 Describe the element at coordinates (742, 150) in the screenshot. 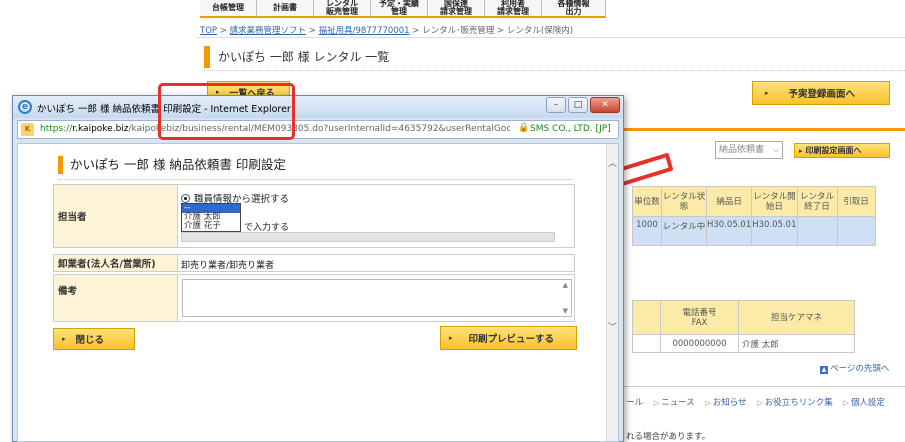

I see `document-select-value: 納品依頼書` at that location.